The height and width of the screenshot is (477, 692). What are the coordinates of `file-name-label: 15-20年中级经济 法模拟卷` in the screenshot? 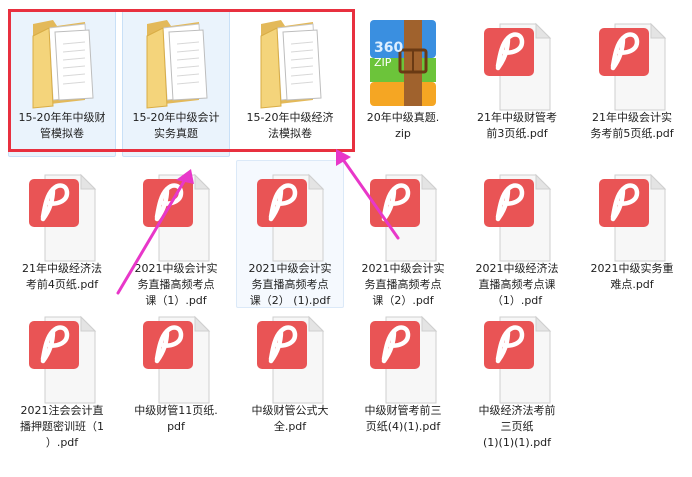 It's located at (290, 125).